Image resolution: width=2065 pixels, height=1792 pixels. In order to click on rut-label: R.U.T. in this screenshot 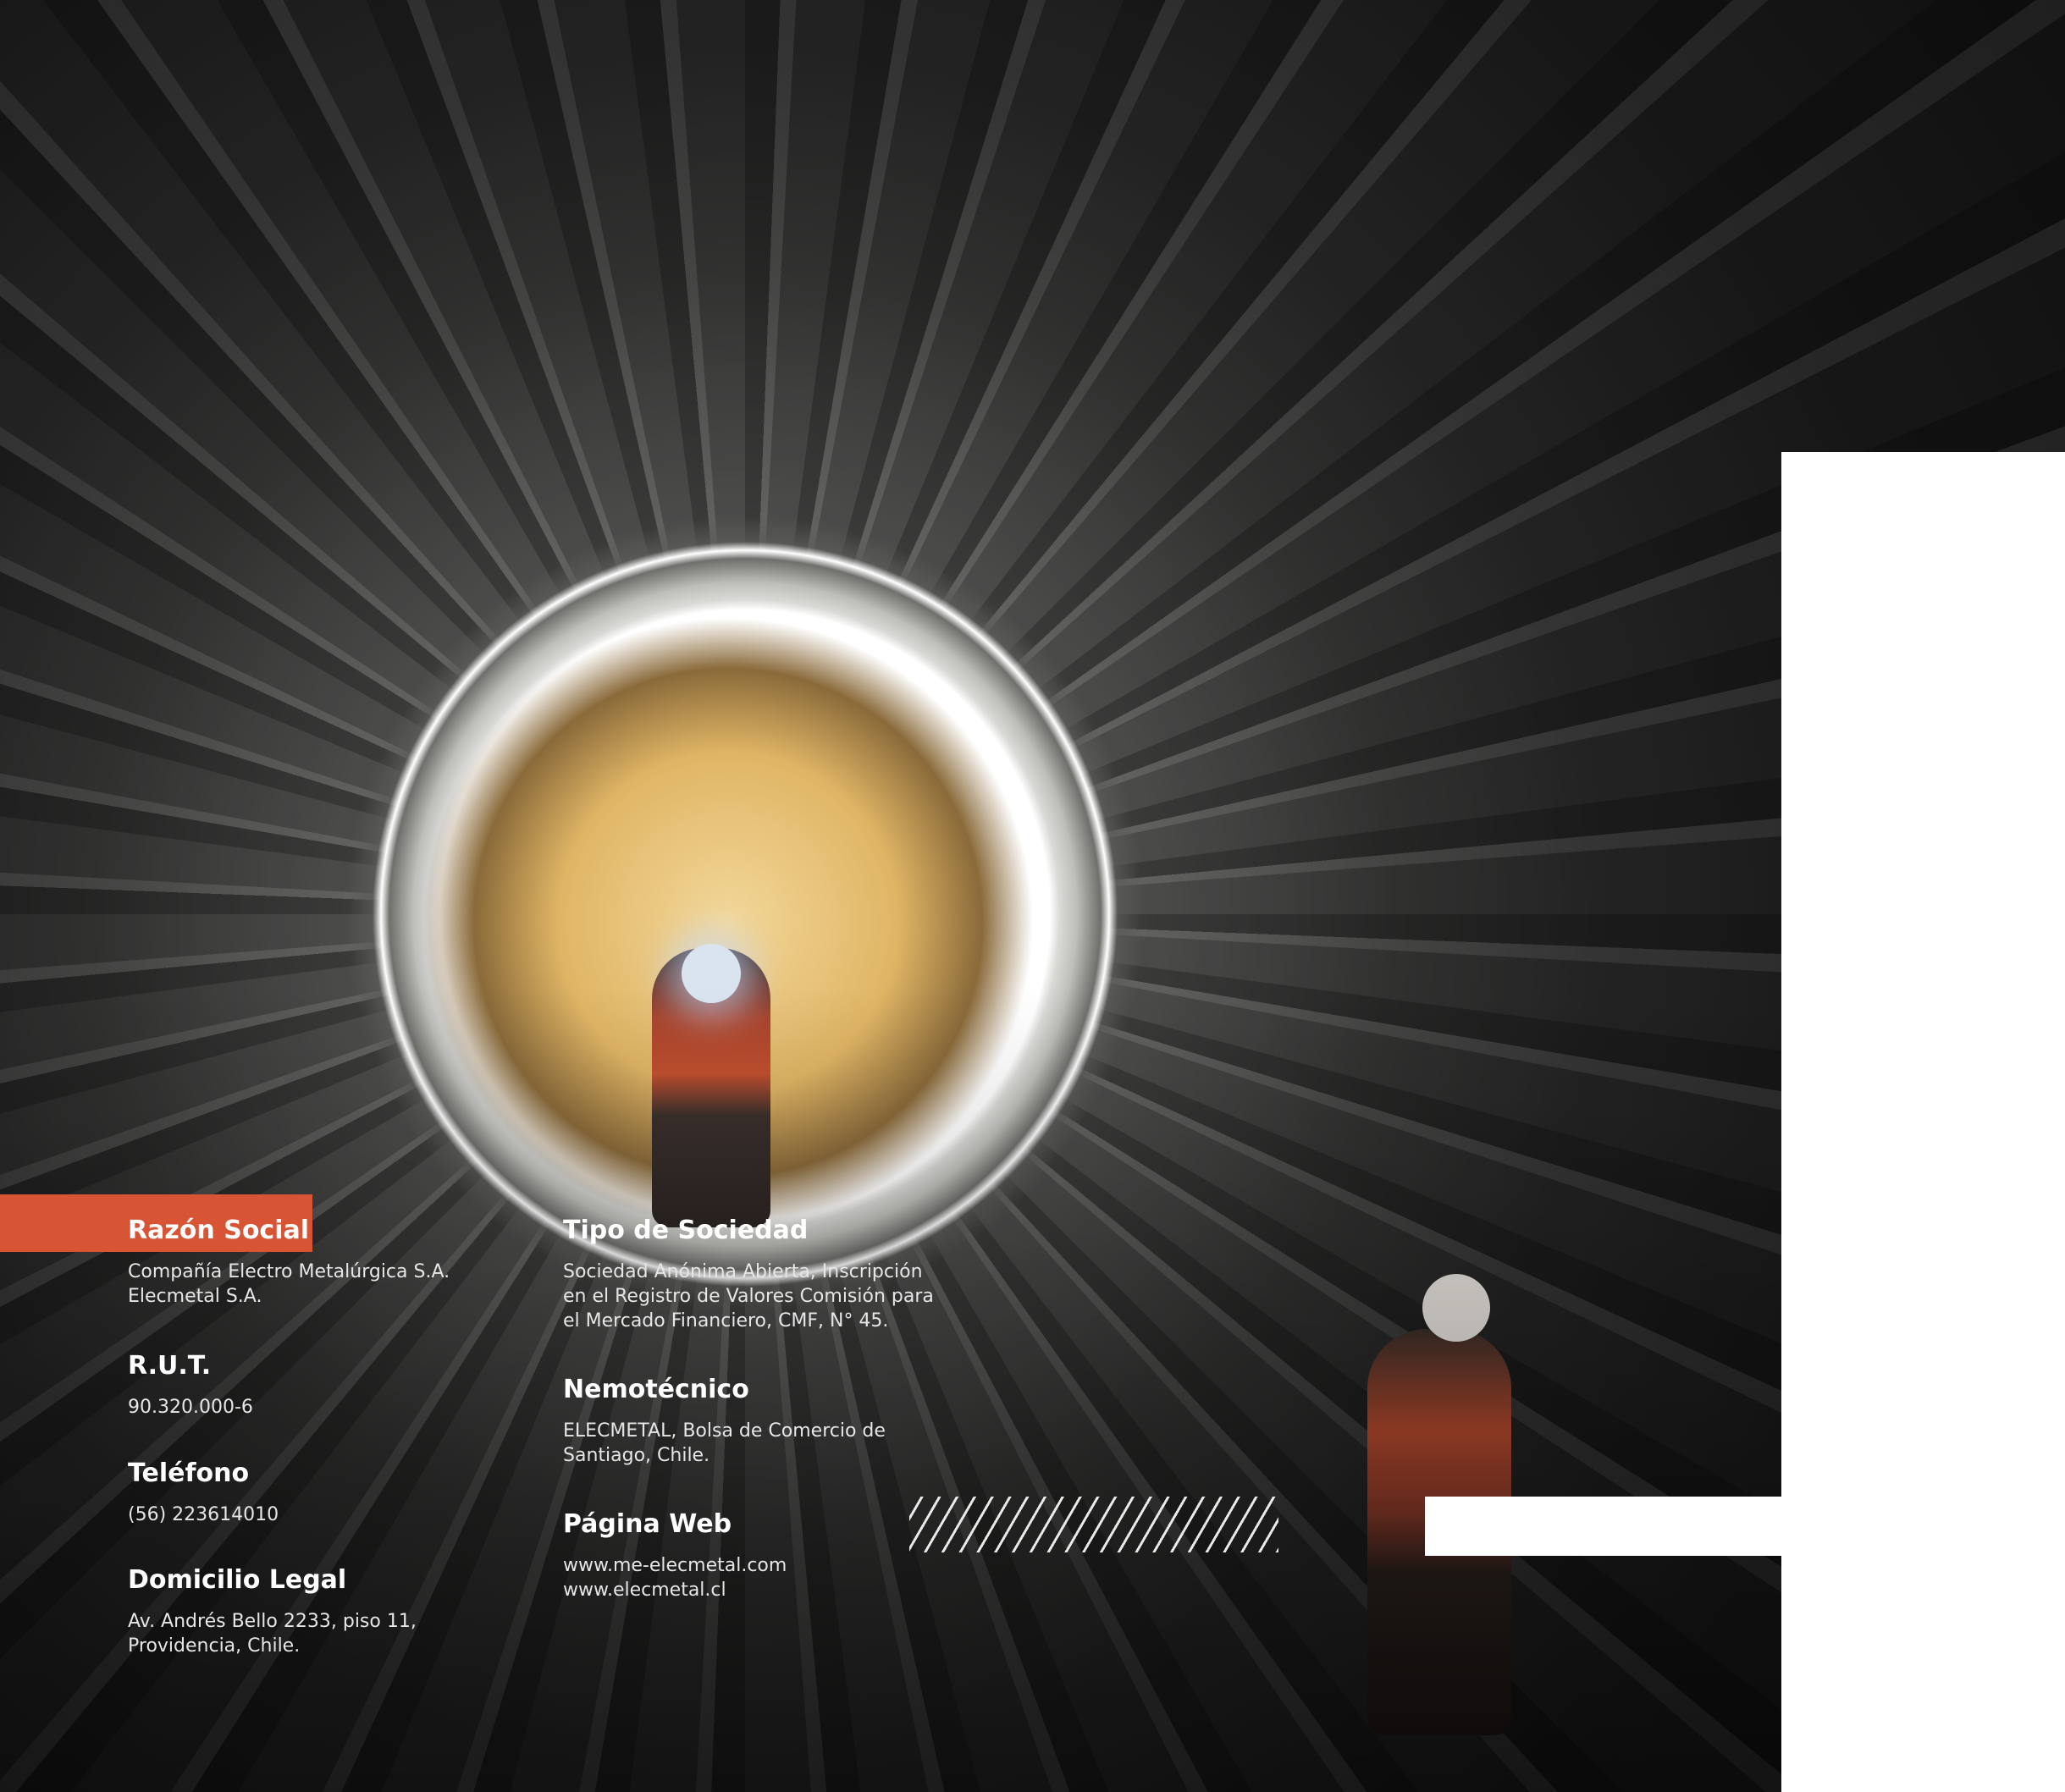, I will do `click(170, 1366)`.